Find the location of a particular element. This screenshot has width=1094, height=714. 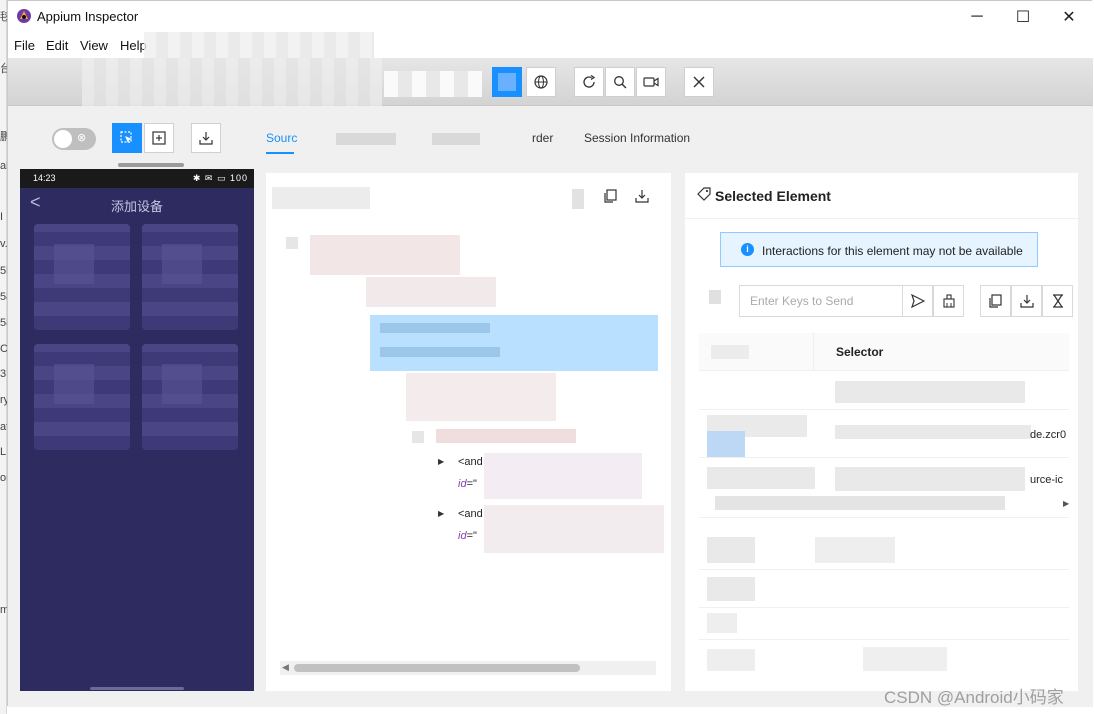

refresh-button is located at coordinates (589, 82).